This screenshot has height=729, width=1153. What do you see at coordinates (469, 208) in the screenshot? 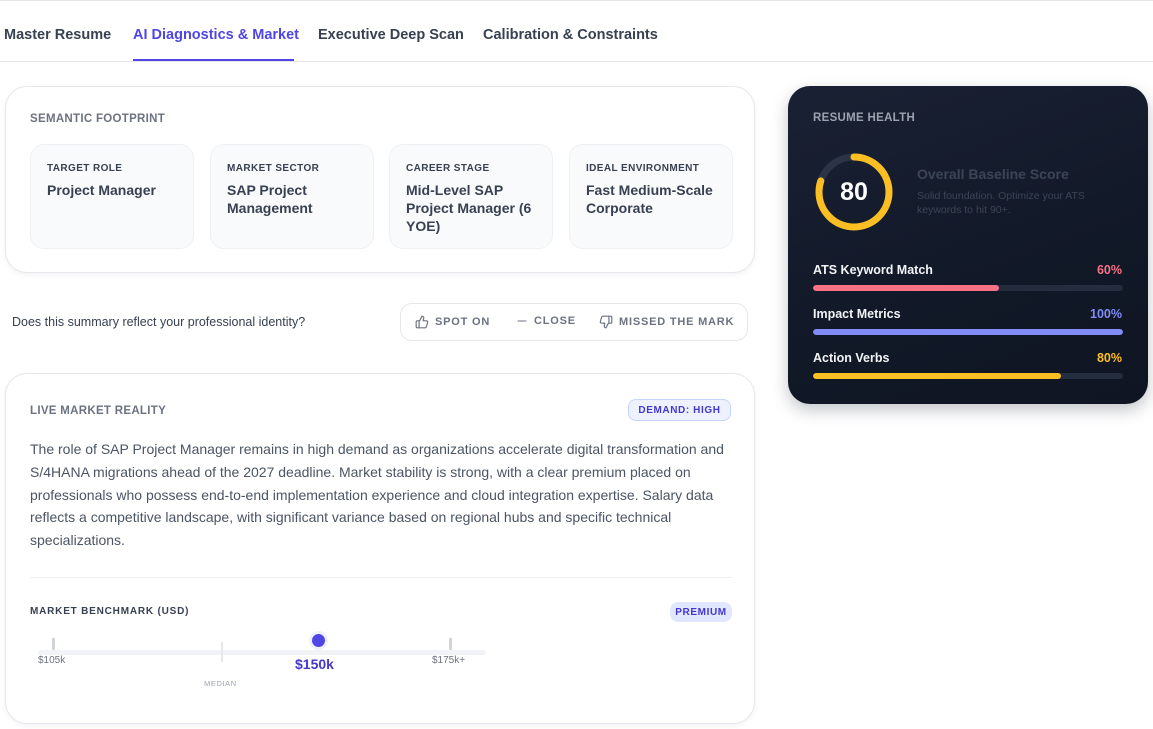
I see `tile-value: Mid-Level SAP Project Manager (6 YOE)` at bounding box center [469, 208].